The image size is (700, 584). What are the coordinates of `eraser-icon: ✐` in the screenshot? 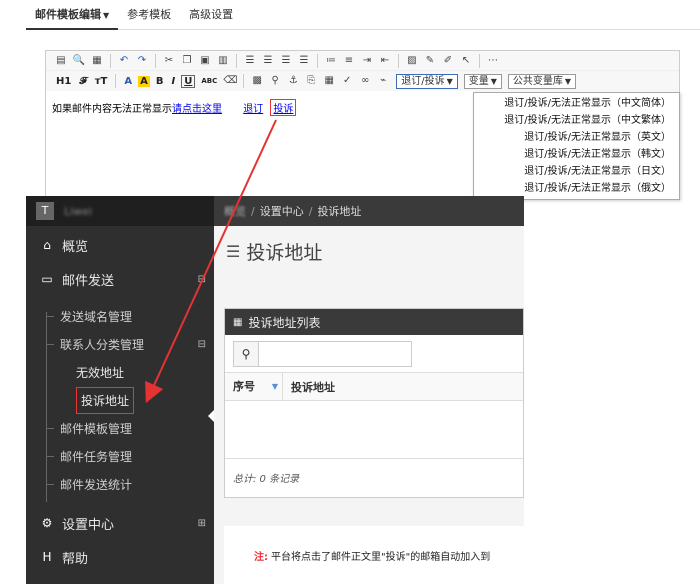 It's located at (448, 61).